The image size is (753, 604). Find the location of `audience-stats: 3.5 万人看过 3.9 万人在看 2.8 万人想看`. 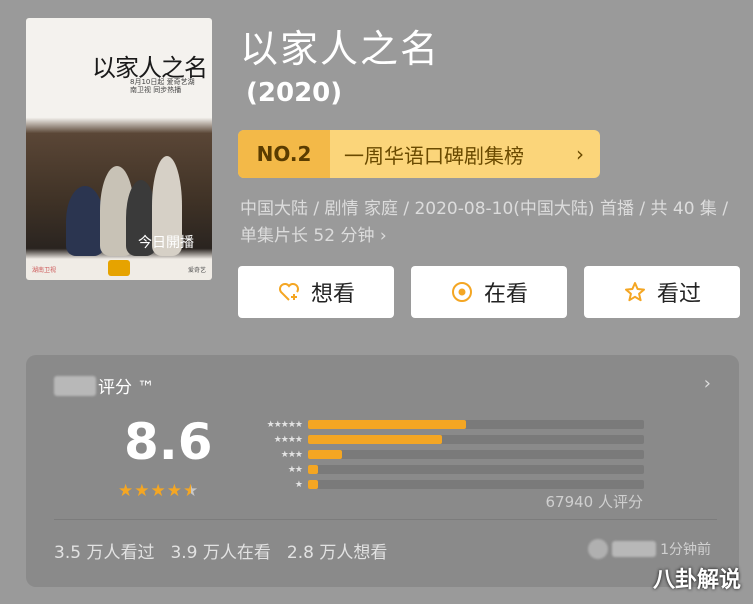

audience-stats: 3.5 万人看过 3.9 万人在看 2.8 万人想看 is located at coordinates (220, 550).